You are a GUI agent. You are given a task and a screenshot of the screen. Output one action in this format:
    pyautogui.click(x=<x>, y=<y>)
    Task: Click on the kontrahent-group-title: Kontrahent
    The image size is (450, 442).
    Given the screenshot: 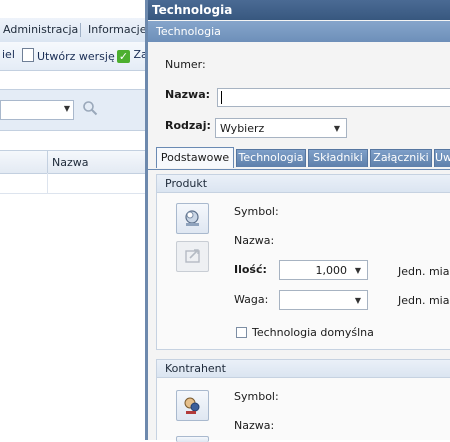 What is the action you would take?
    pyautogui.click(x=195, y=368)
    